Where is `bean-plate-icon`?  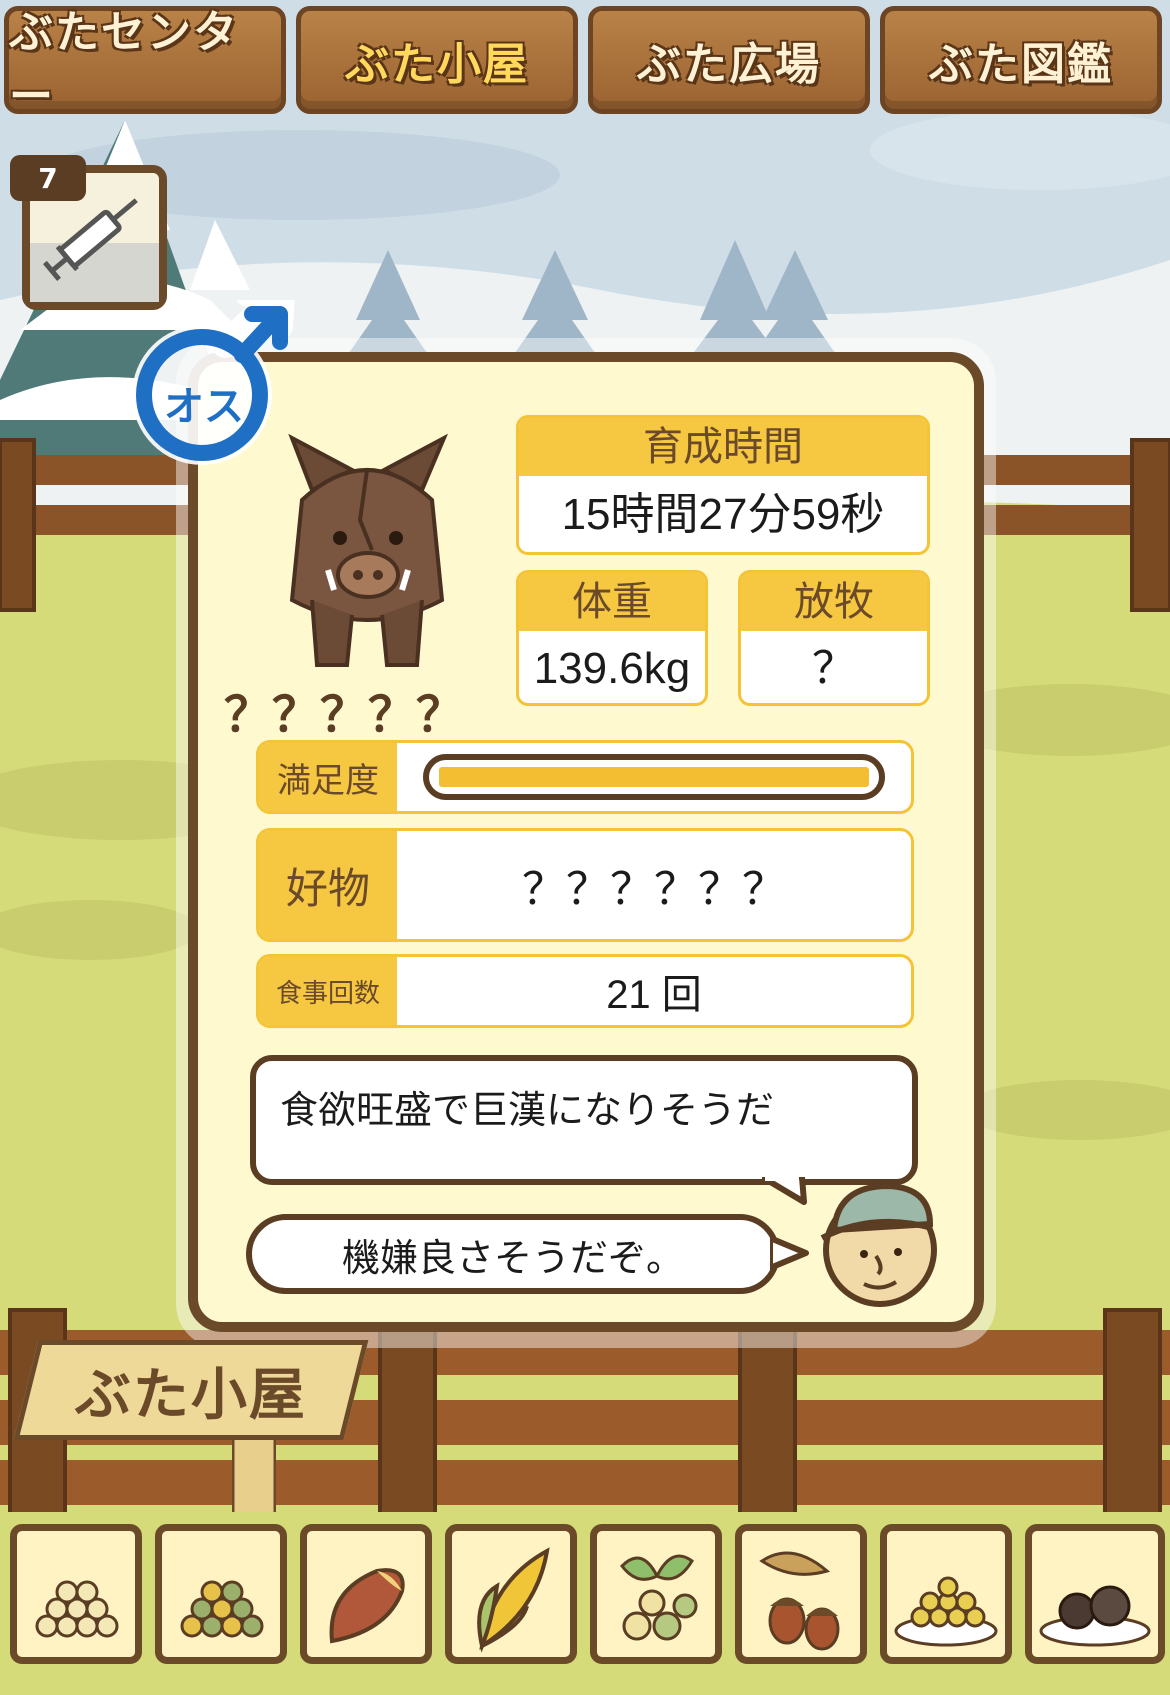
bean-plate-icon is located at coordinates (946, 1611).